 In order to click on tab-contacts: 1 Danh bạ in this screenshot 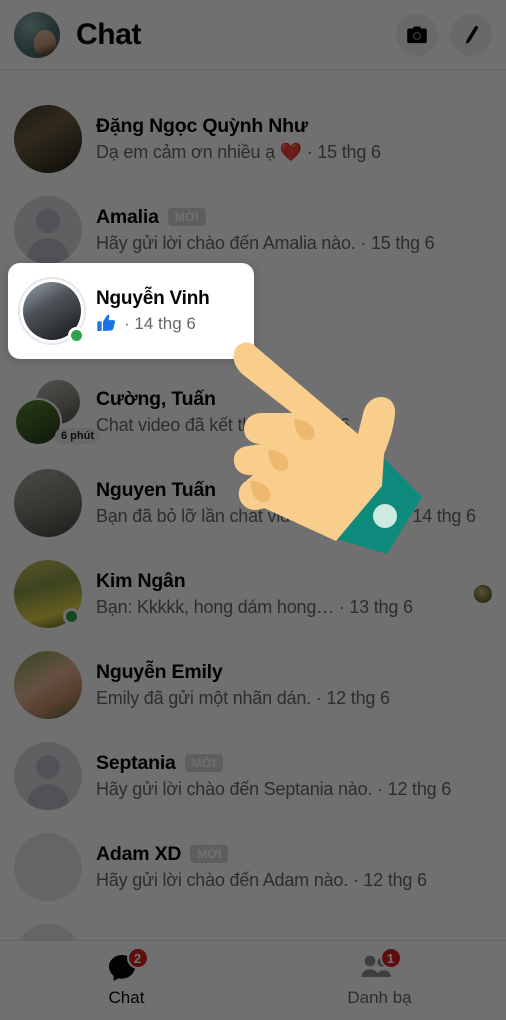, I will do `click(379, 980)`.